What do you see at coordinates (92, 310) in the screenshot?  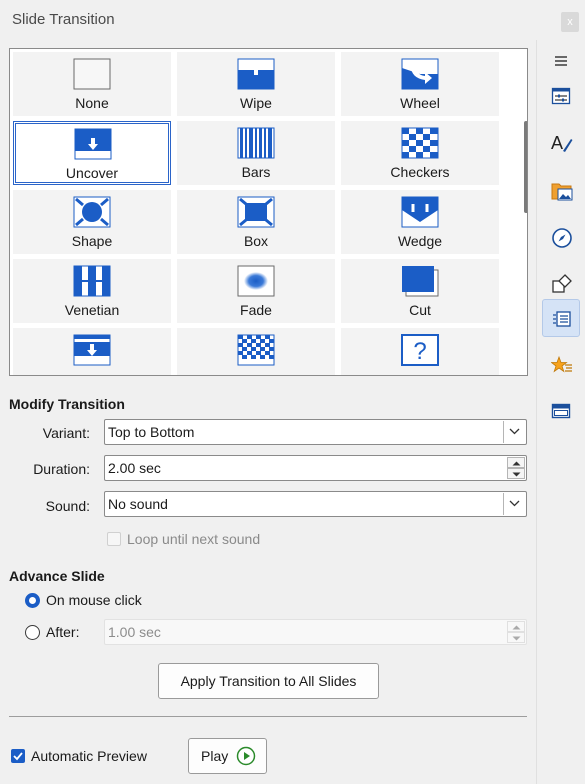 I see `transition-label: Venetian` at bounding box center [92, 310].